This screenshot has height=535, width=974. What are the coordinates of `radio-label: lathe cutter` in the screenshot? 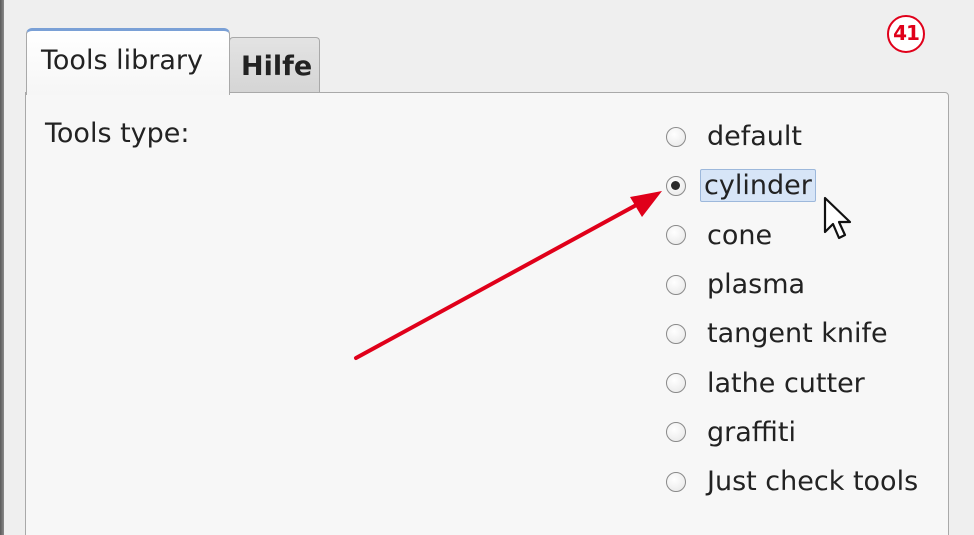 It's located at (786, 383).